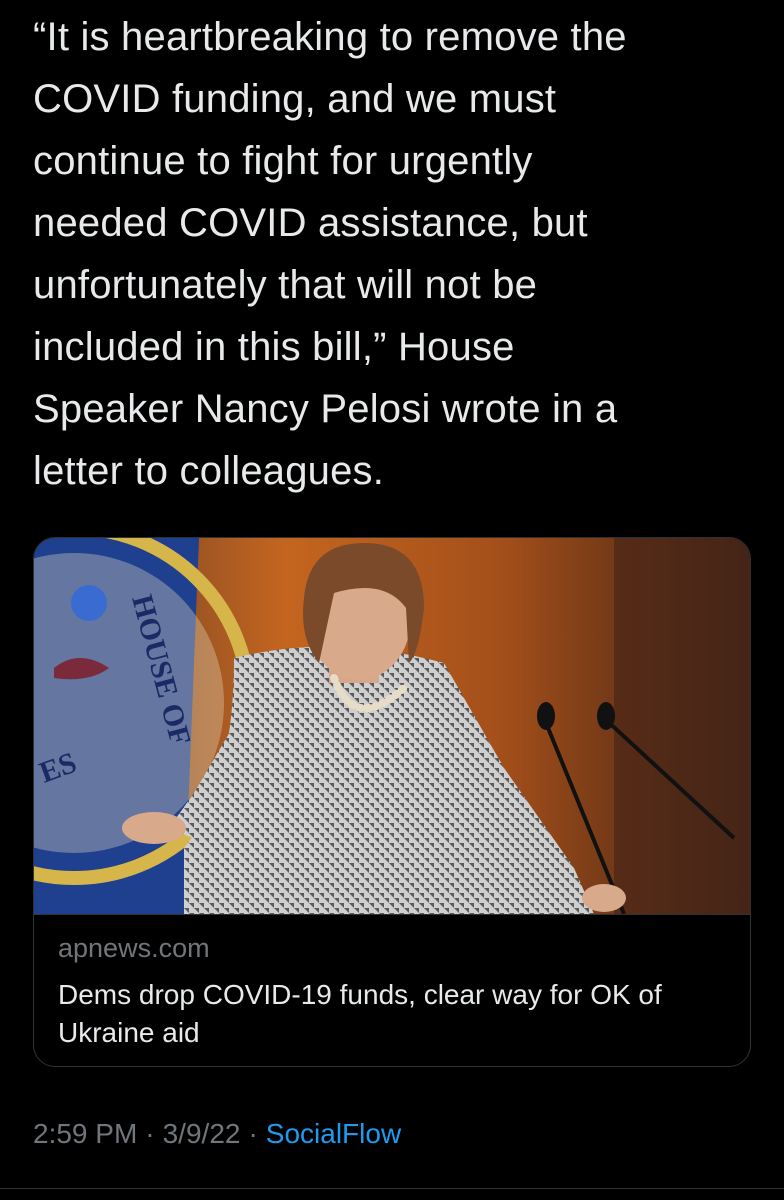 Image resolution: width=784 pixels, height=1200 pixels. What do you see at coordinates (85, 1133) in the screenshot?
I see `tweet-time: 2:59 PM` at bounding box center [85, 1133].